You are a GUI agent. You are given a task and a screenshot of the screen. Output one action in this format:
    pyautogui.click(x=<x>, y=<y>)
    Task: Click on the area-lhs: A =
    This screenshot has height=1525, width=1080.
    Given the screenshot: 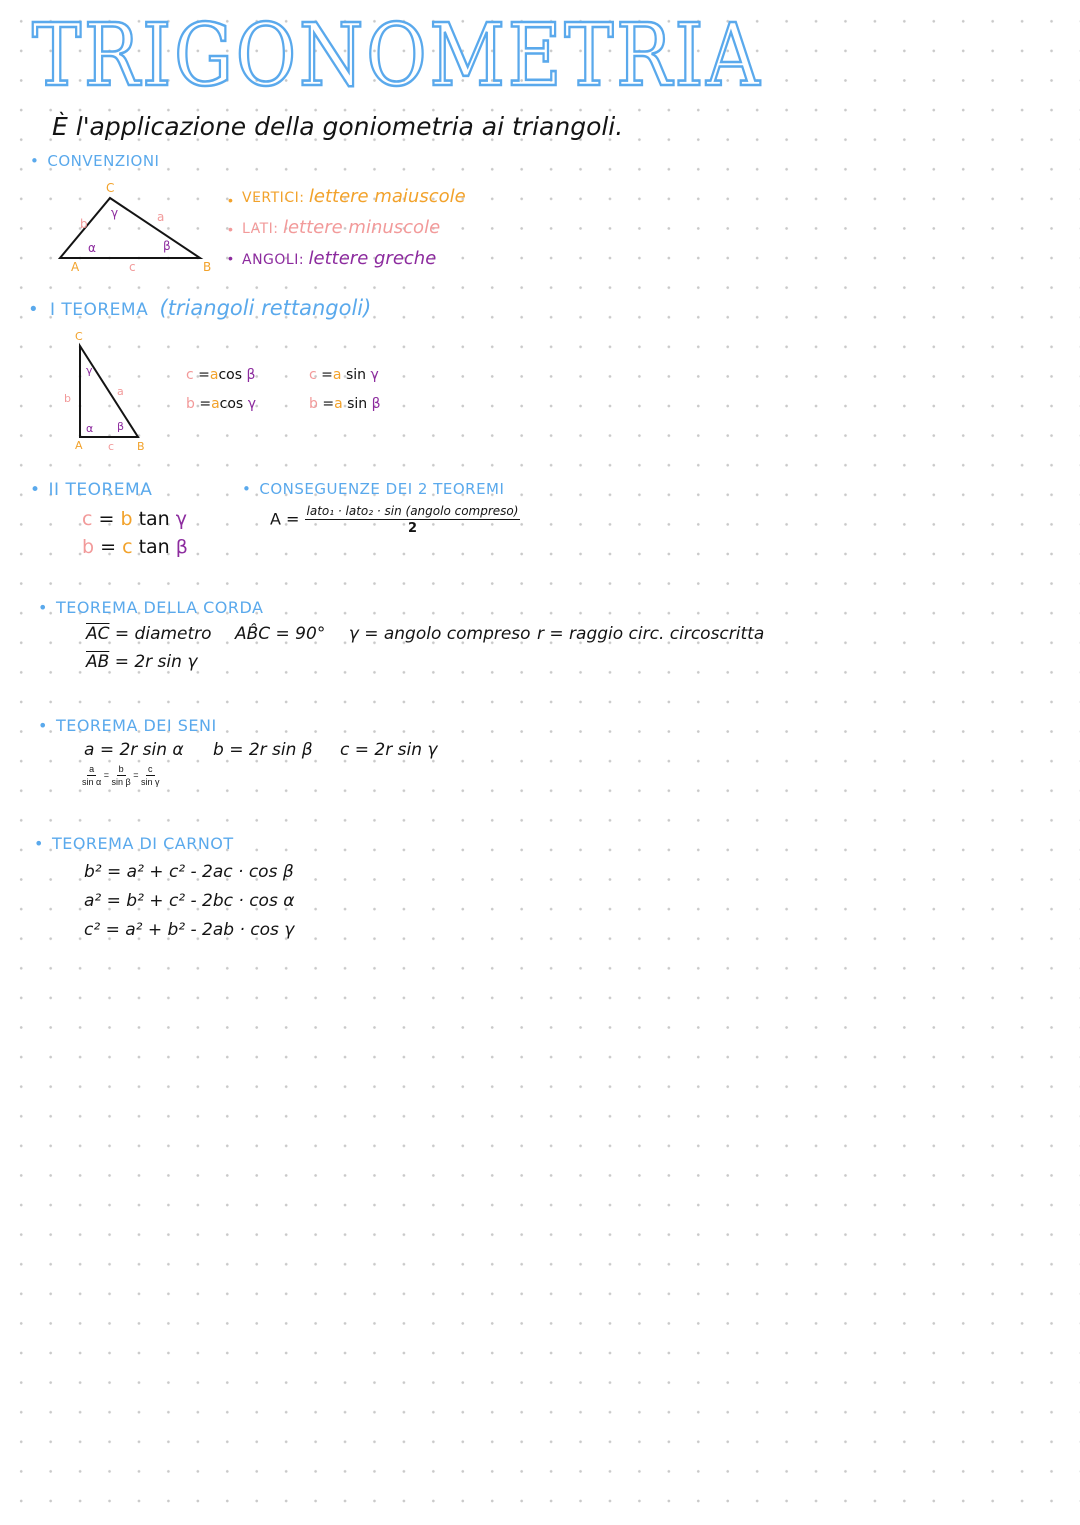 What is the action you would take?
    pyautogui.click(x=285, y=519)
    